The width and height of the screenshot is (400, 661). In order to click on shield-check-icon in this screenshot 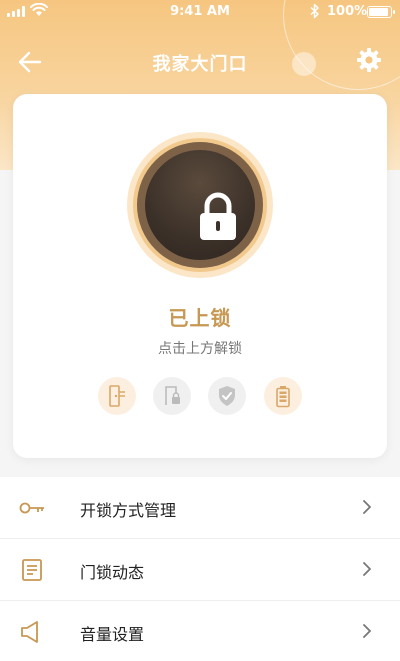, I will do `click(227, 396)`.